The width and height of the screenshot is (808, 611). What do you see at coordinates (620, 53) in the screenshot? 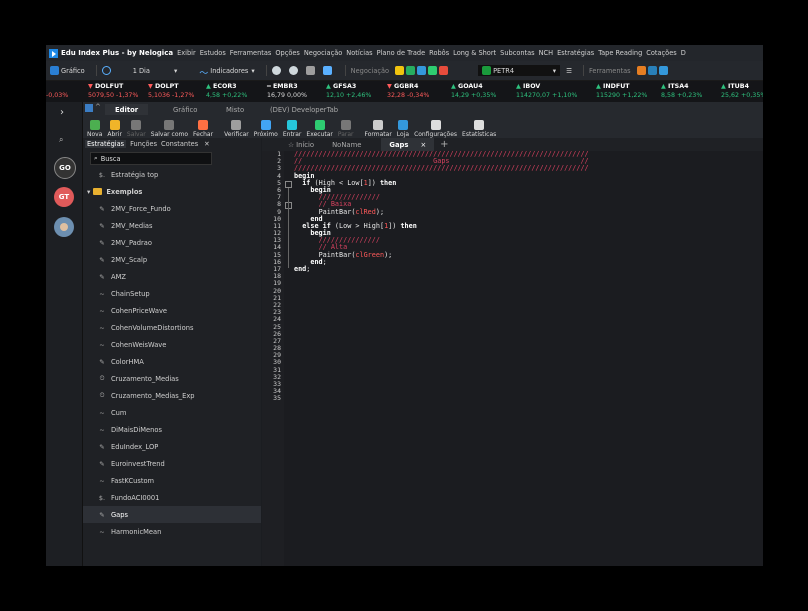
I see `menu-item-tape-reading: Tape Reading` at bounding box center [620, 53].